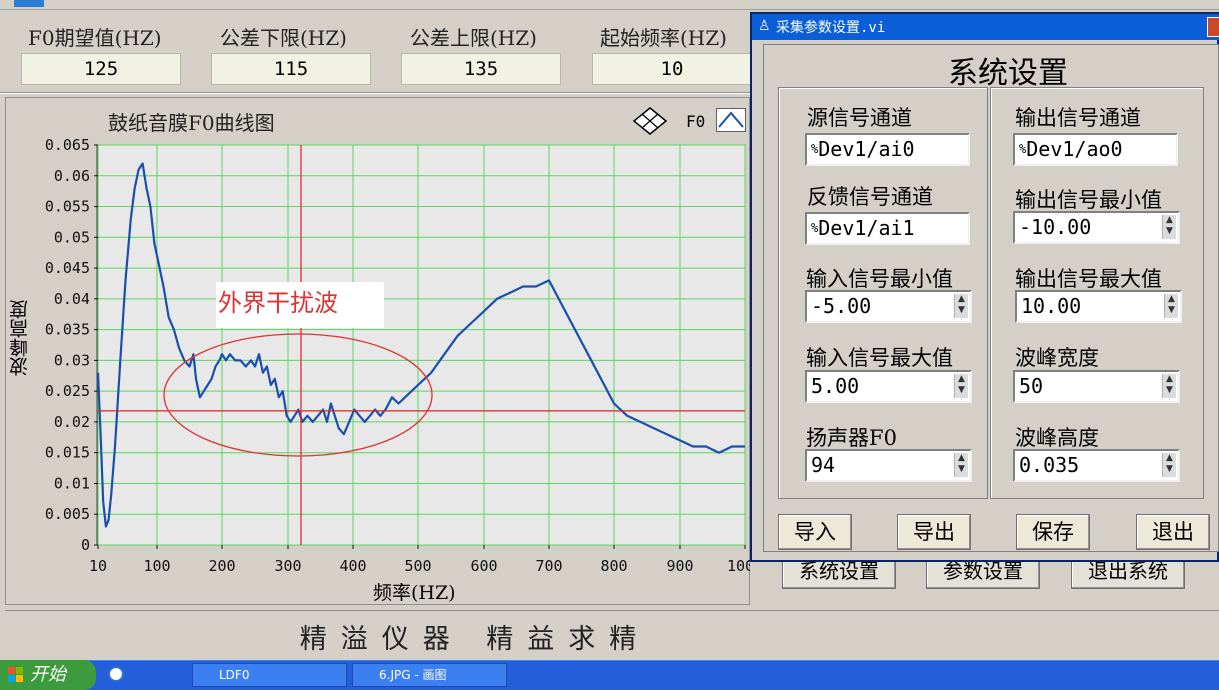  I want to click on x-tick-label: 10, so click(98, 566).